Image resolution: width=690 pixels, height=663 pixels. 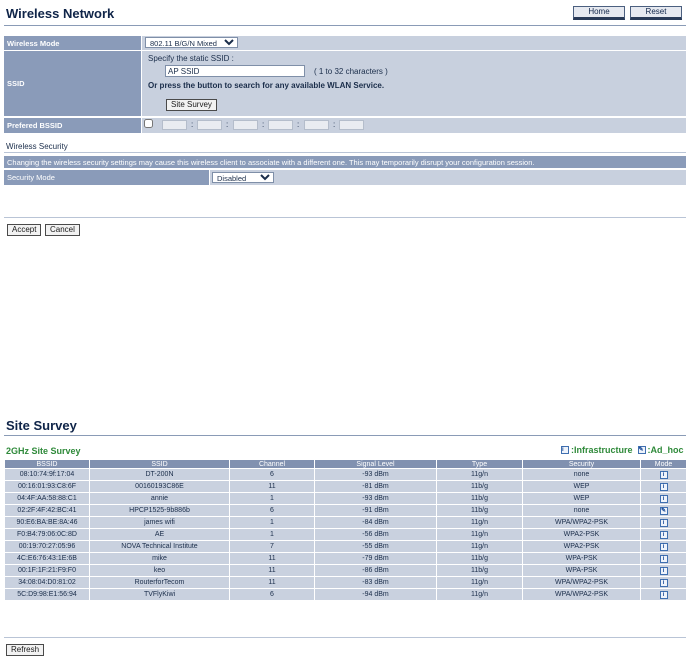 What do you see at coordinates (191, 42) in the screenshot?
I see `wireless-mode-select: 802.11 B/G/N Mixed` at bounding box center [191, 42].